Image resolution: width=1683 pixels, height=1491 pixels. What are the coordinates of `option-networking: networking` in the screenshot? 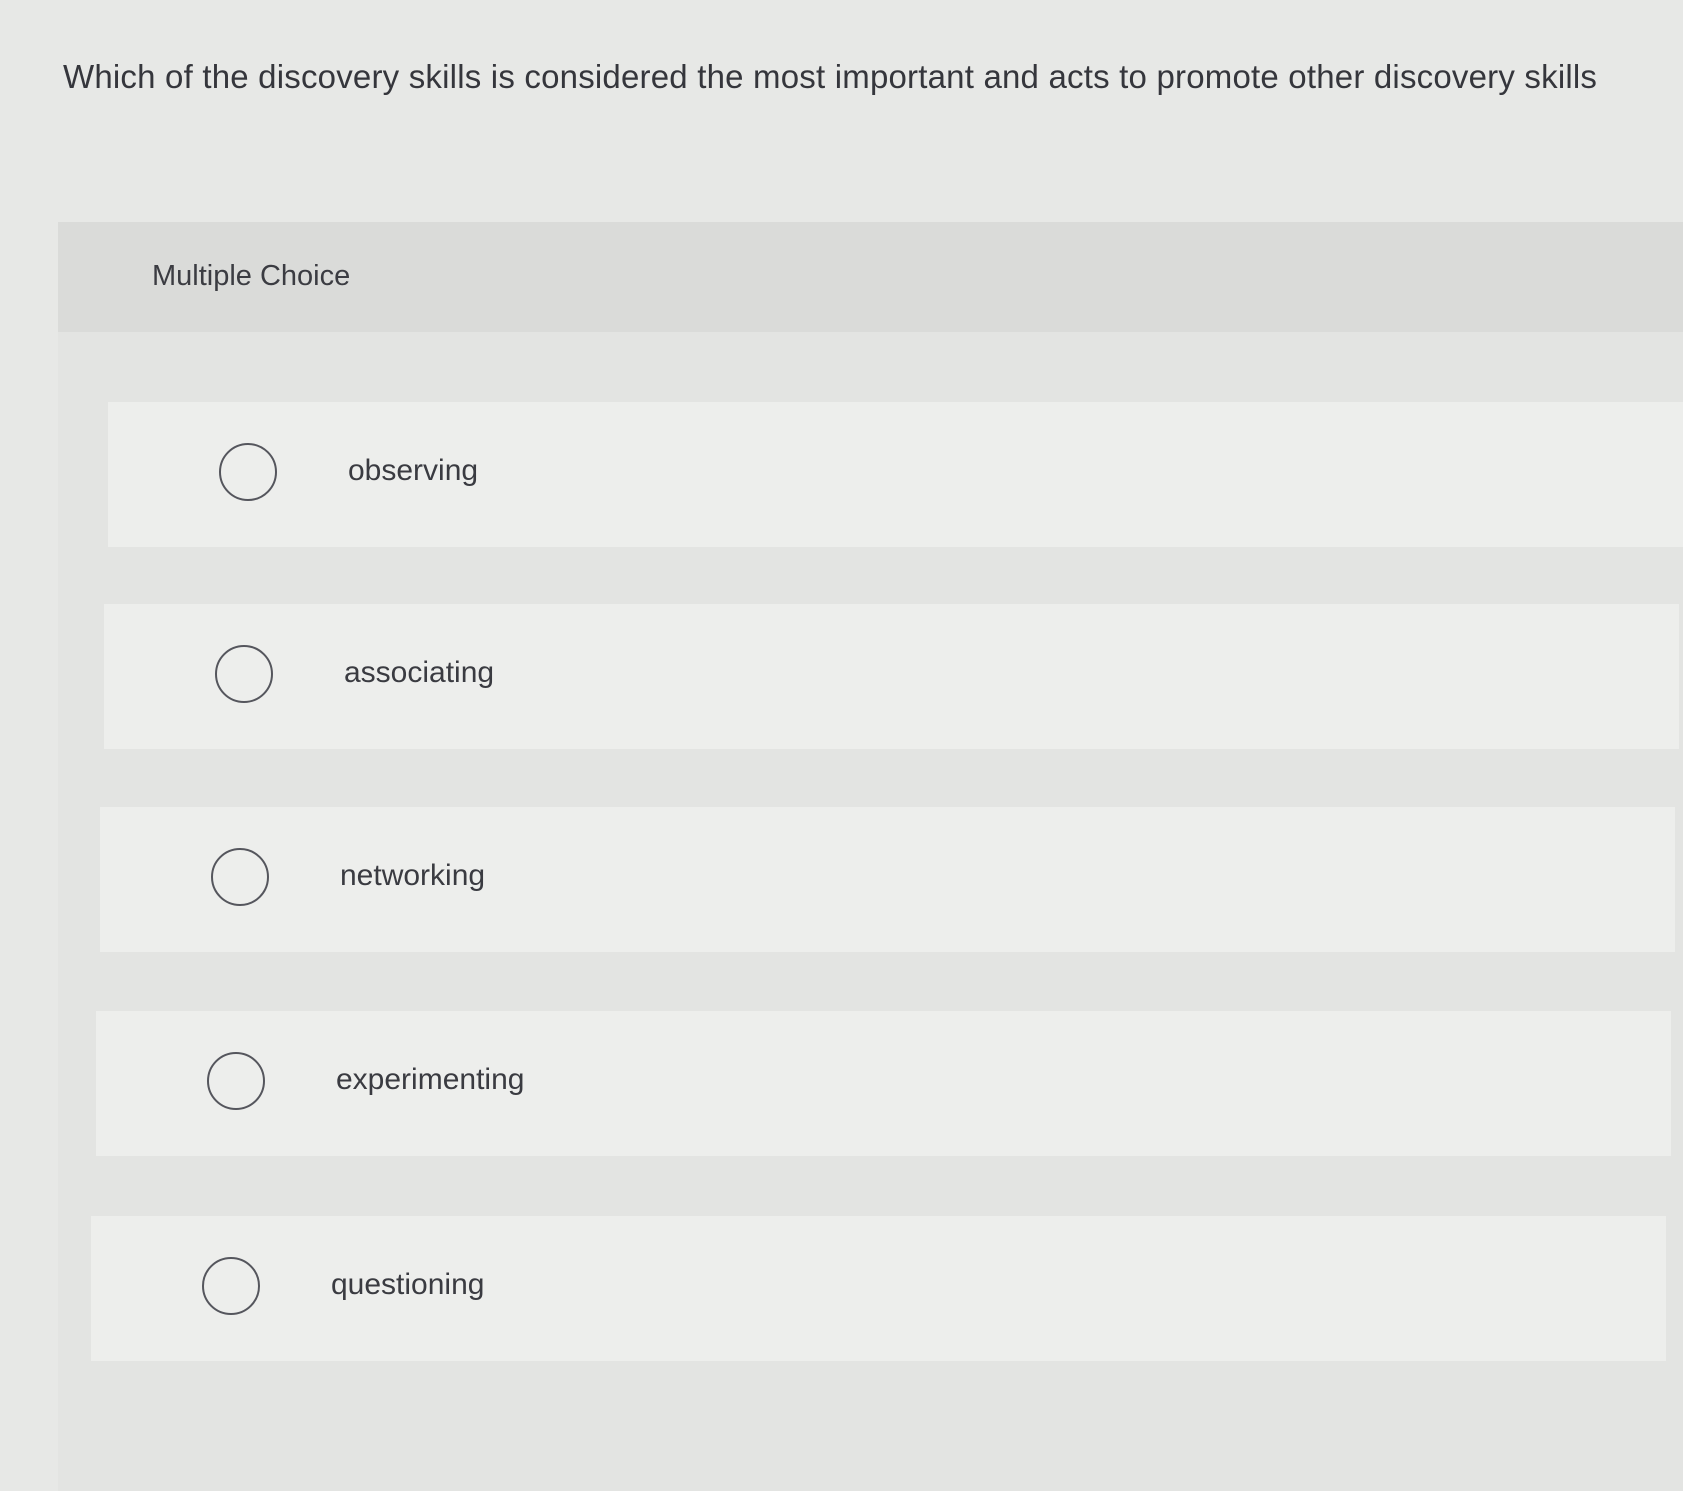 It's located at (887, 879).